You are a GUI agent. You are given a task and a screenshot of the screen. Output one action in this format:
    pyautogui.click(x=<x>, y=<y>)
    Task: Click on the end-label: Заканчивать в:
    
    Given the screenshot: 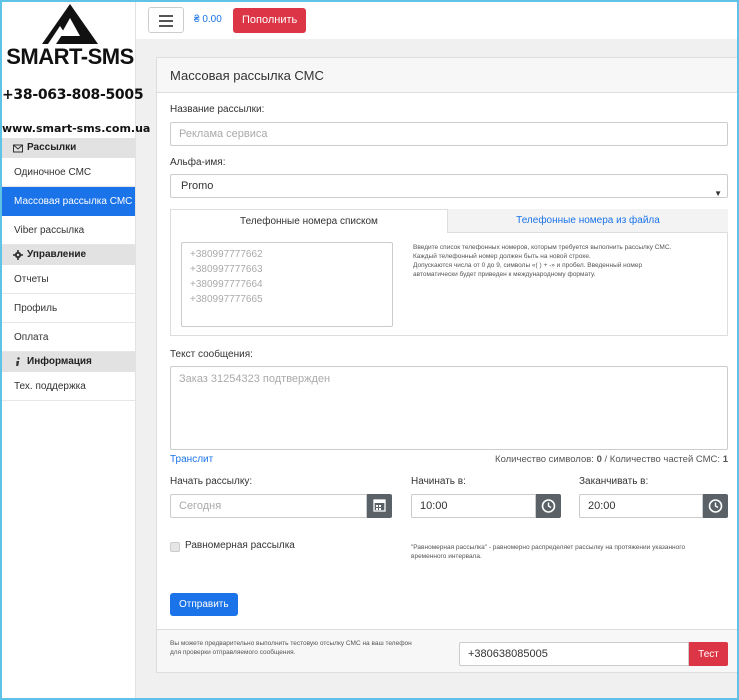 What is the action you would take?
    pyautogui.click(x=614, y=481)
    